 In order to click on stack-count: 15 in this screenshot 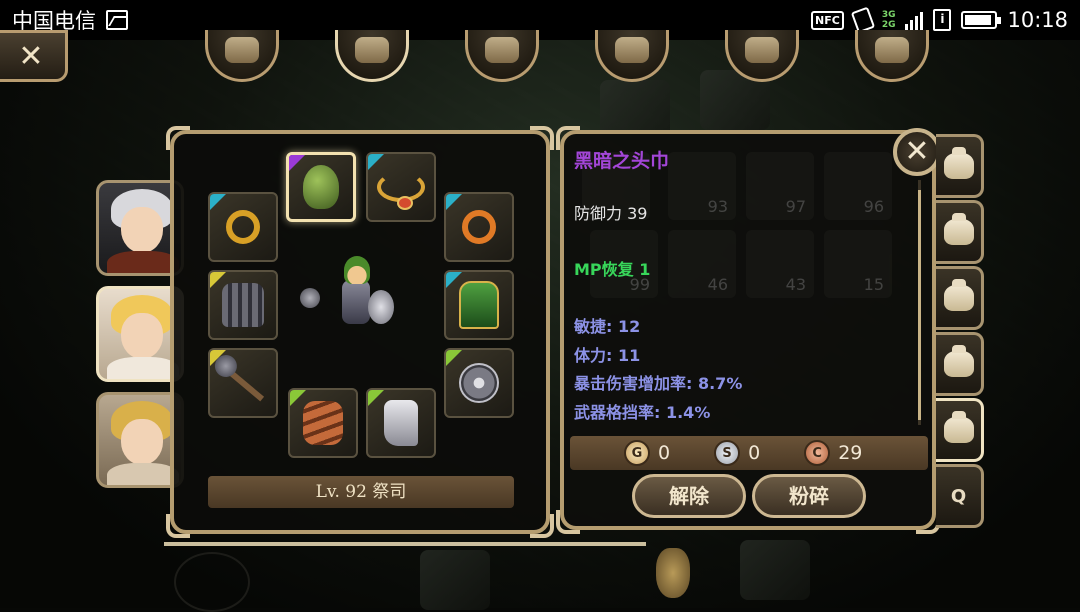, I will do `click(873, 284)`.